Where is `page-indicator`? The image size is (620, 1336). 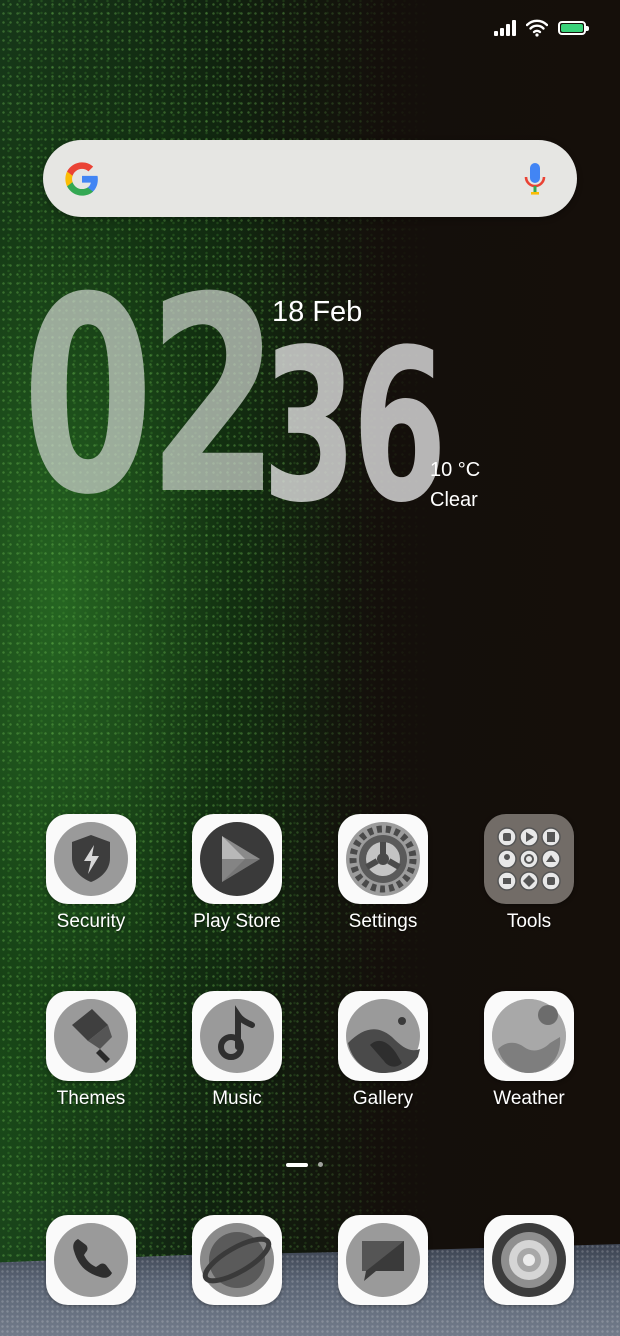
page-indicator is located at coordinates (304, 1164).